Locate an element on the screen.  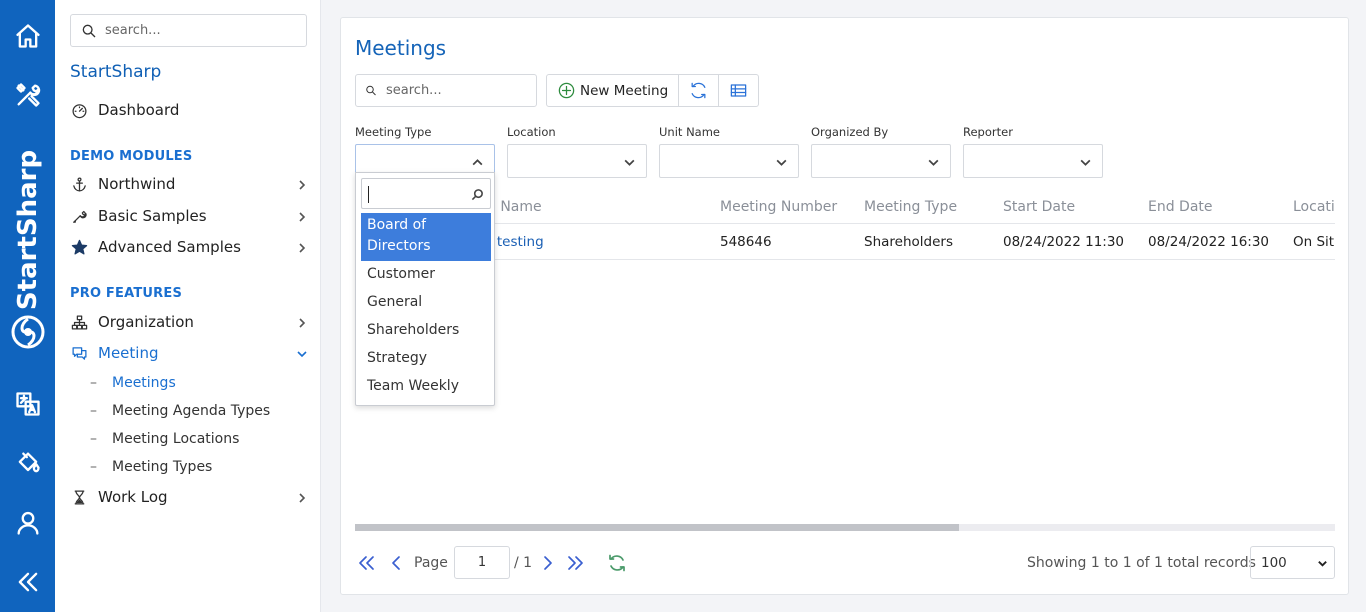
organized-by-select is located at coordinates (881, 161).